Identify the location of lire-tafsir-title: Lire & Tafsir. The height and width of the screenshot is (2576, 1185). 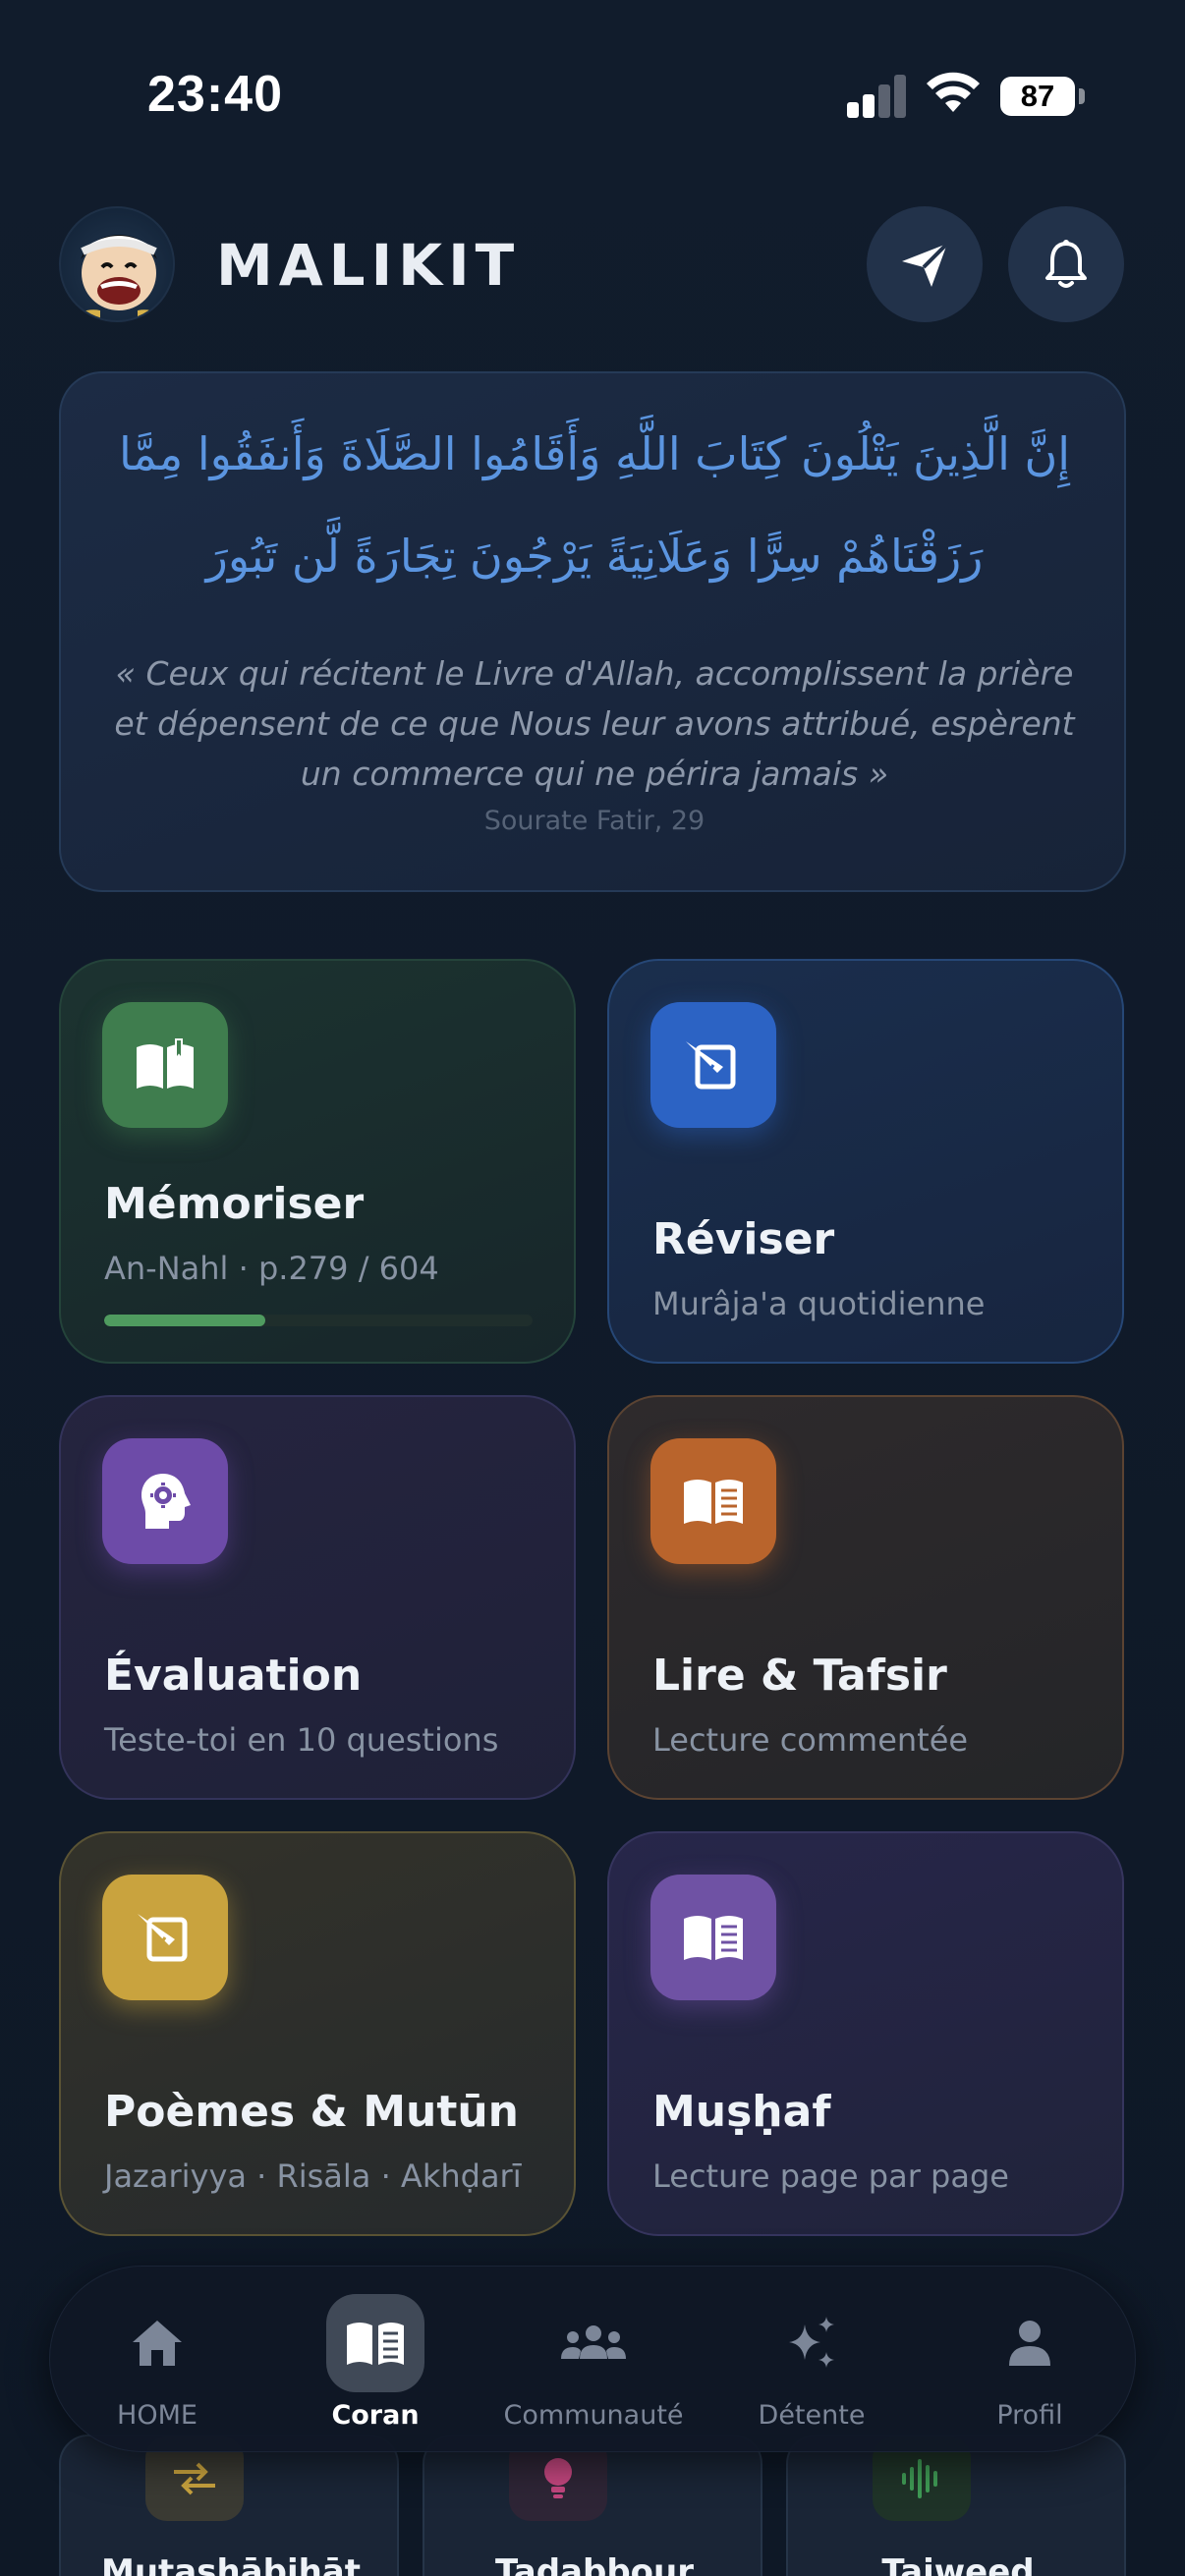
(800, 1676).